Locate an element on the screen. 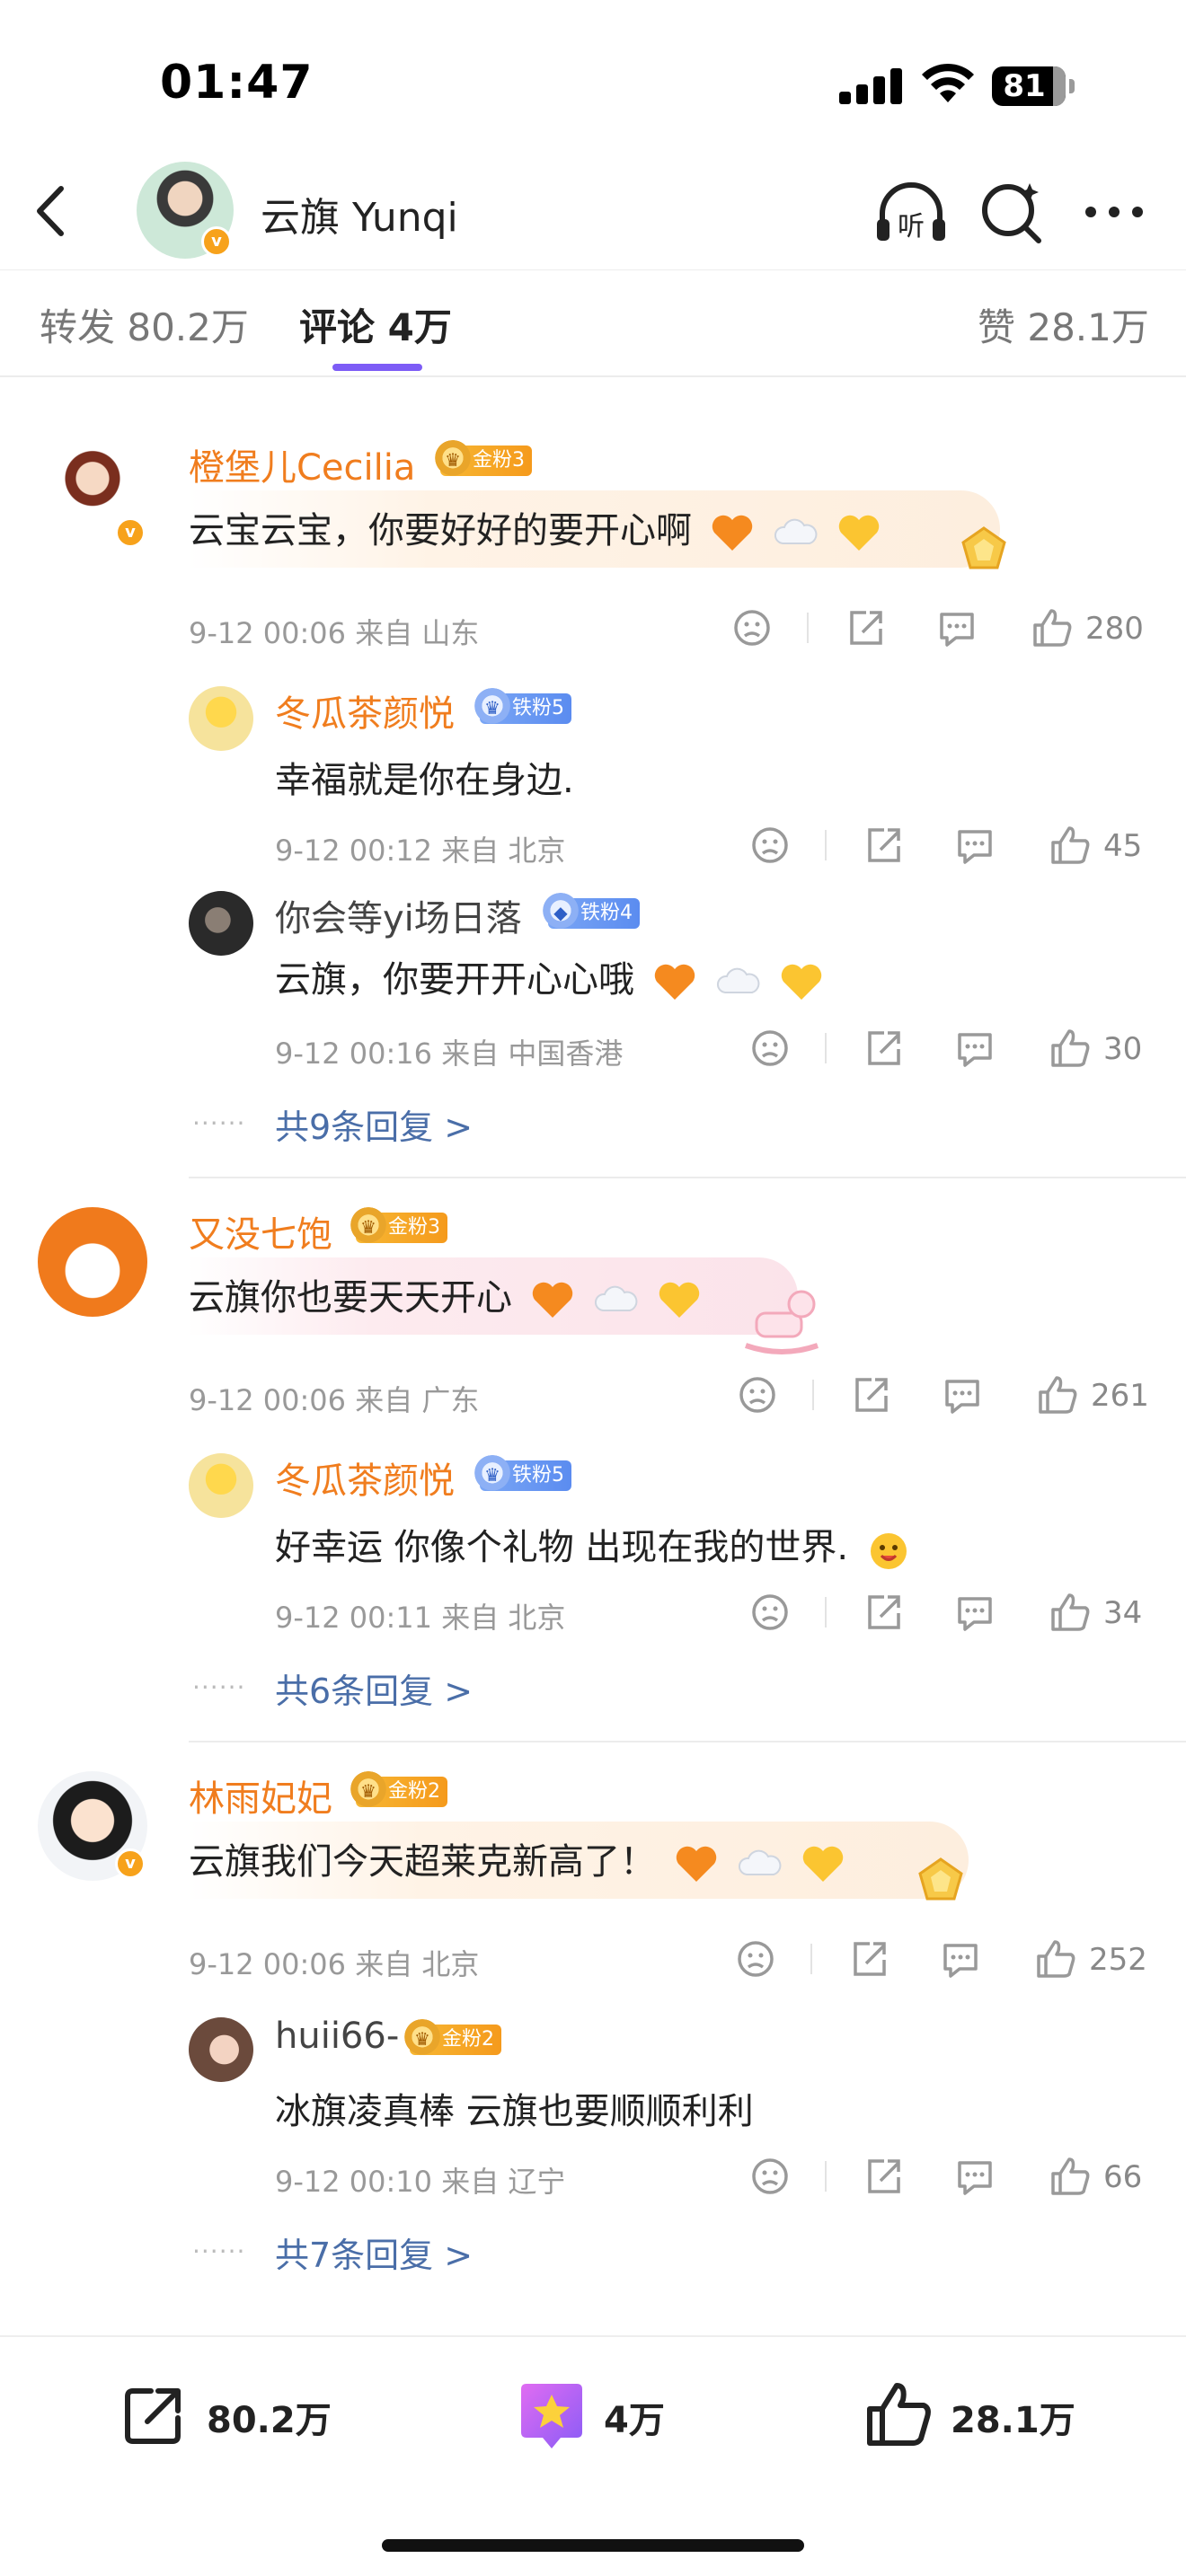 The height and width of the screenshot is (2576, 1186). tab-active-indicator is located at coordinates (377, 367).